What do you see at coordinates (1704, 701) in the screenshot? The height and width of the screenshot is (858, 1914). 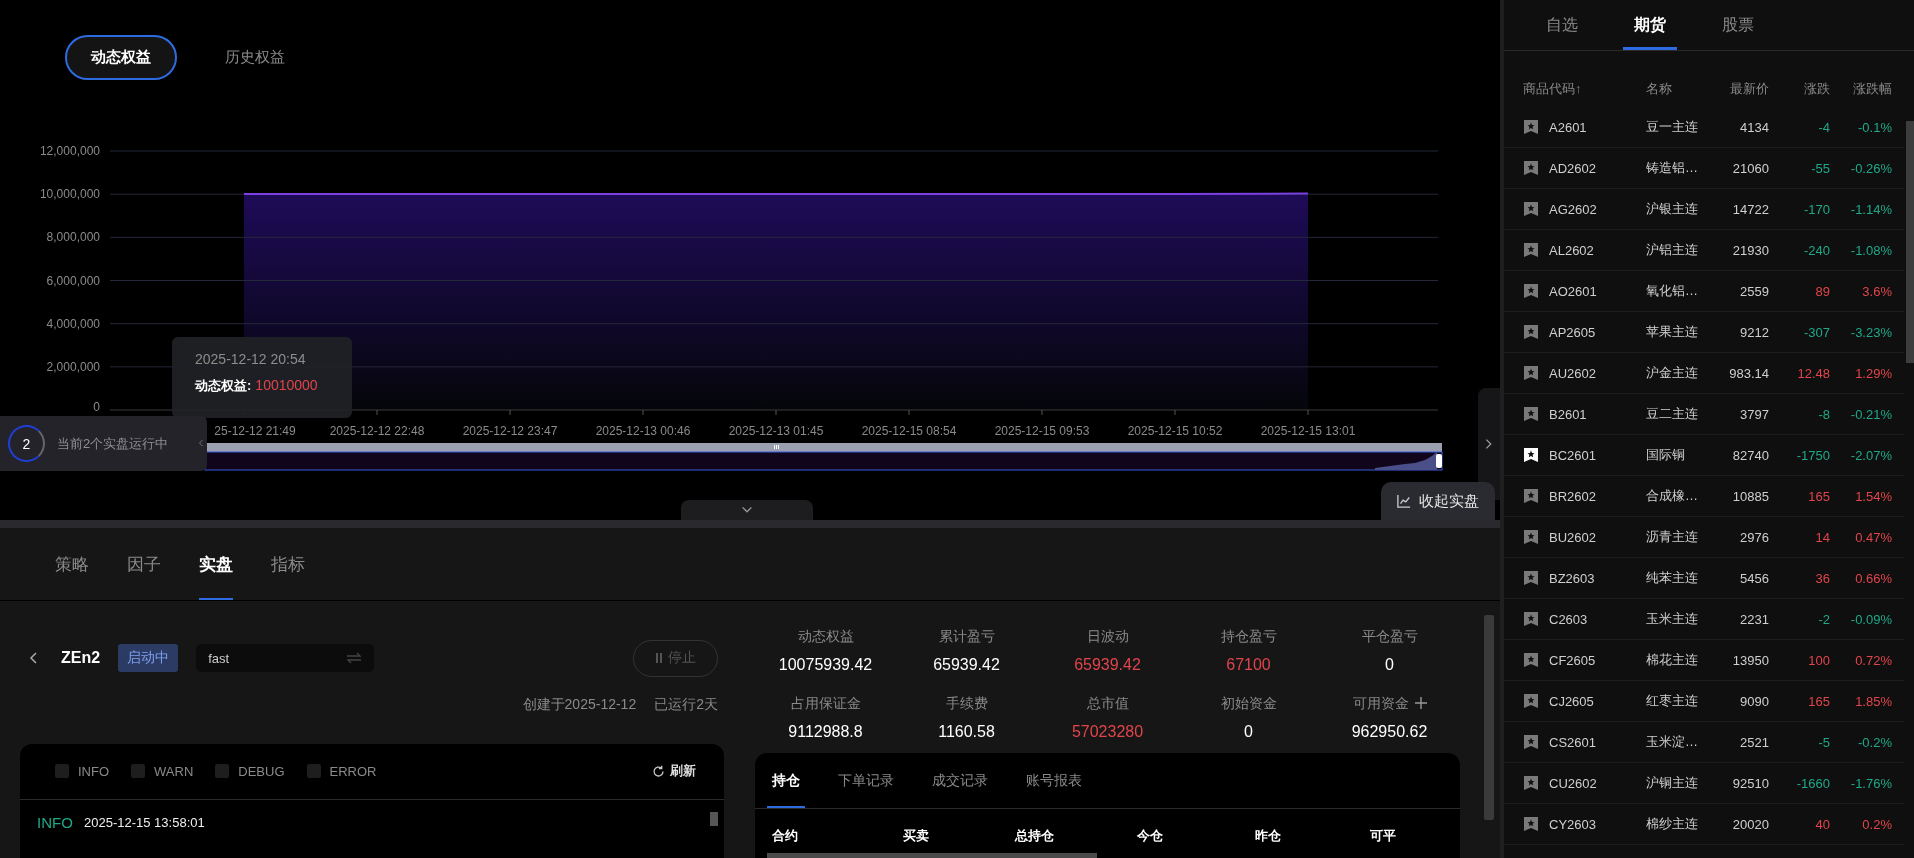 I see `quote-row: CJ2605 红枣主连 9090 165 1.85%` at bounding box center [1704, 701].